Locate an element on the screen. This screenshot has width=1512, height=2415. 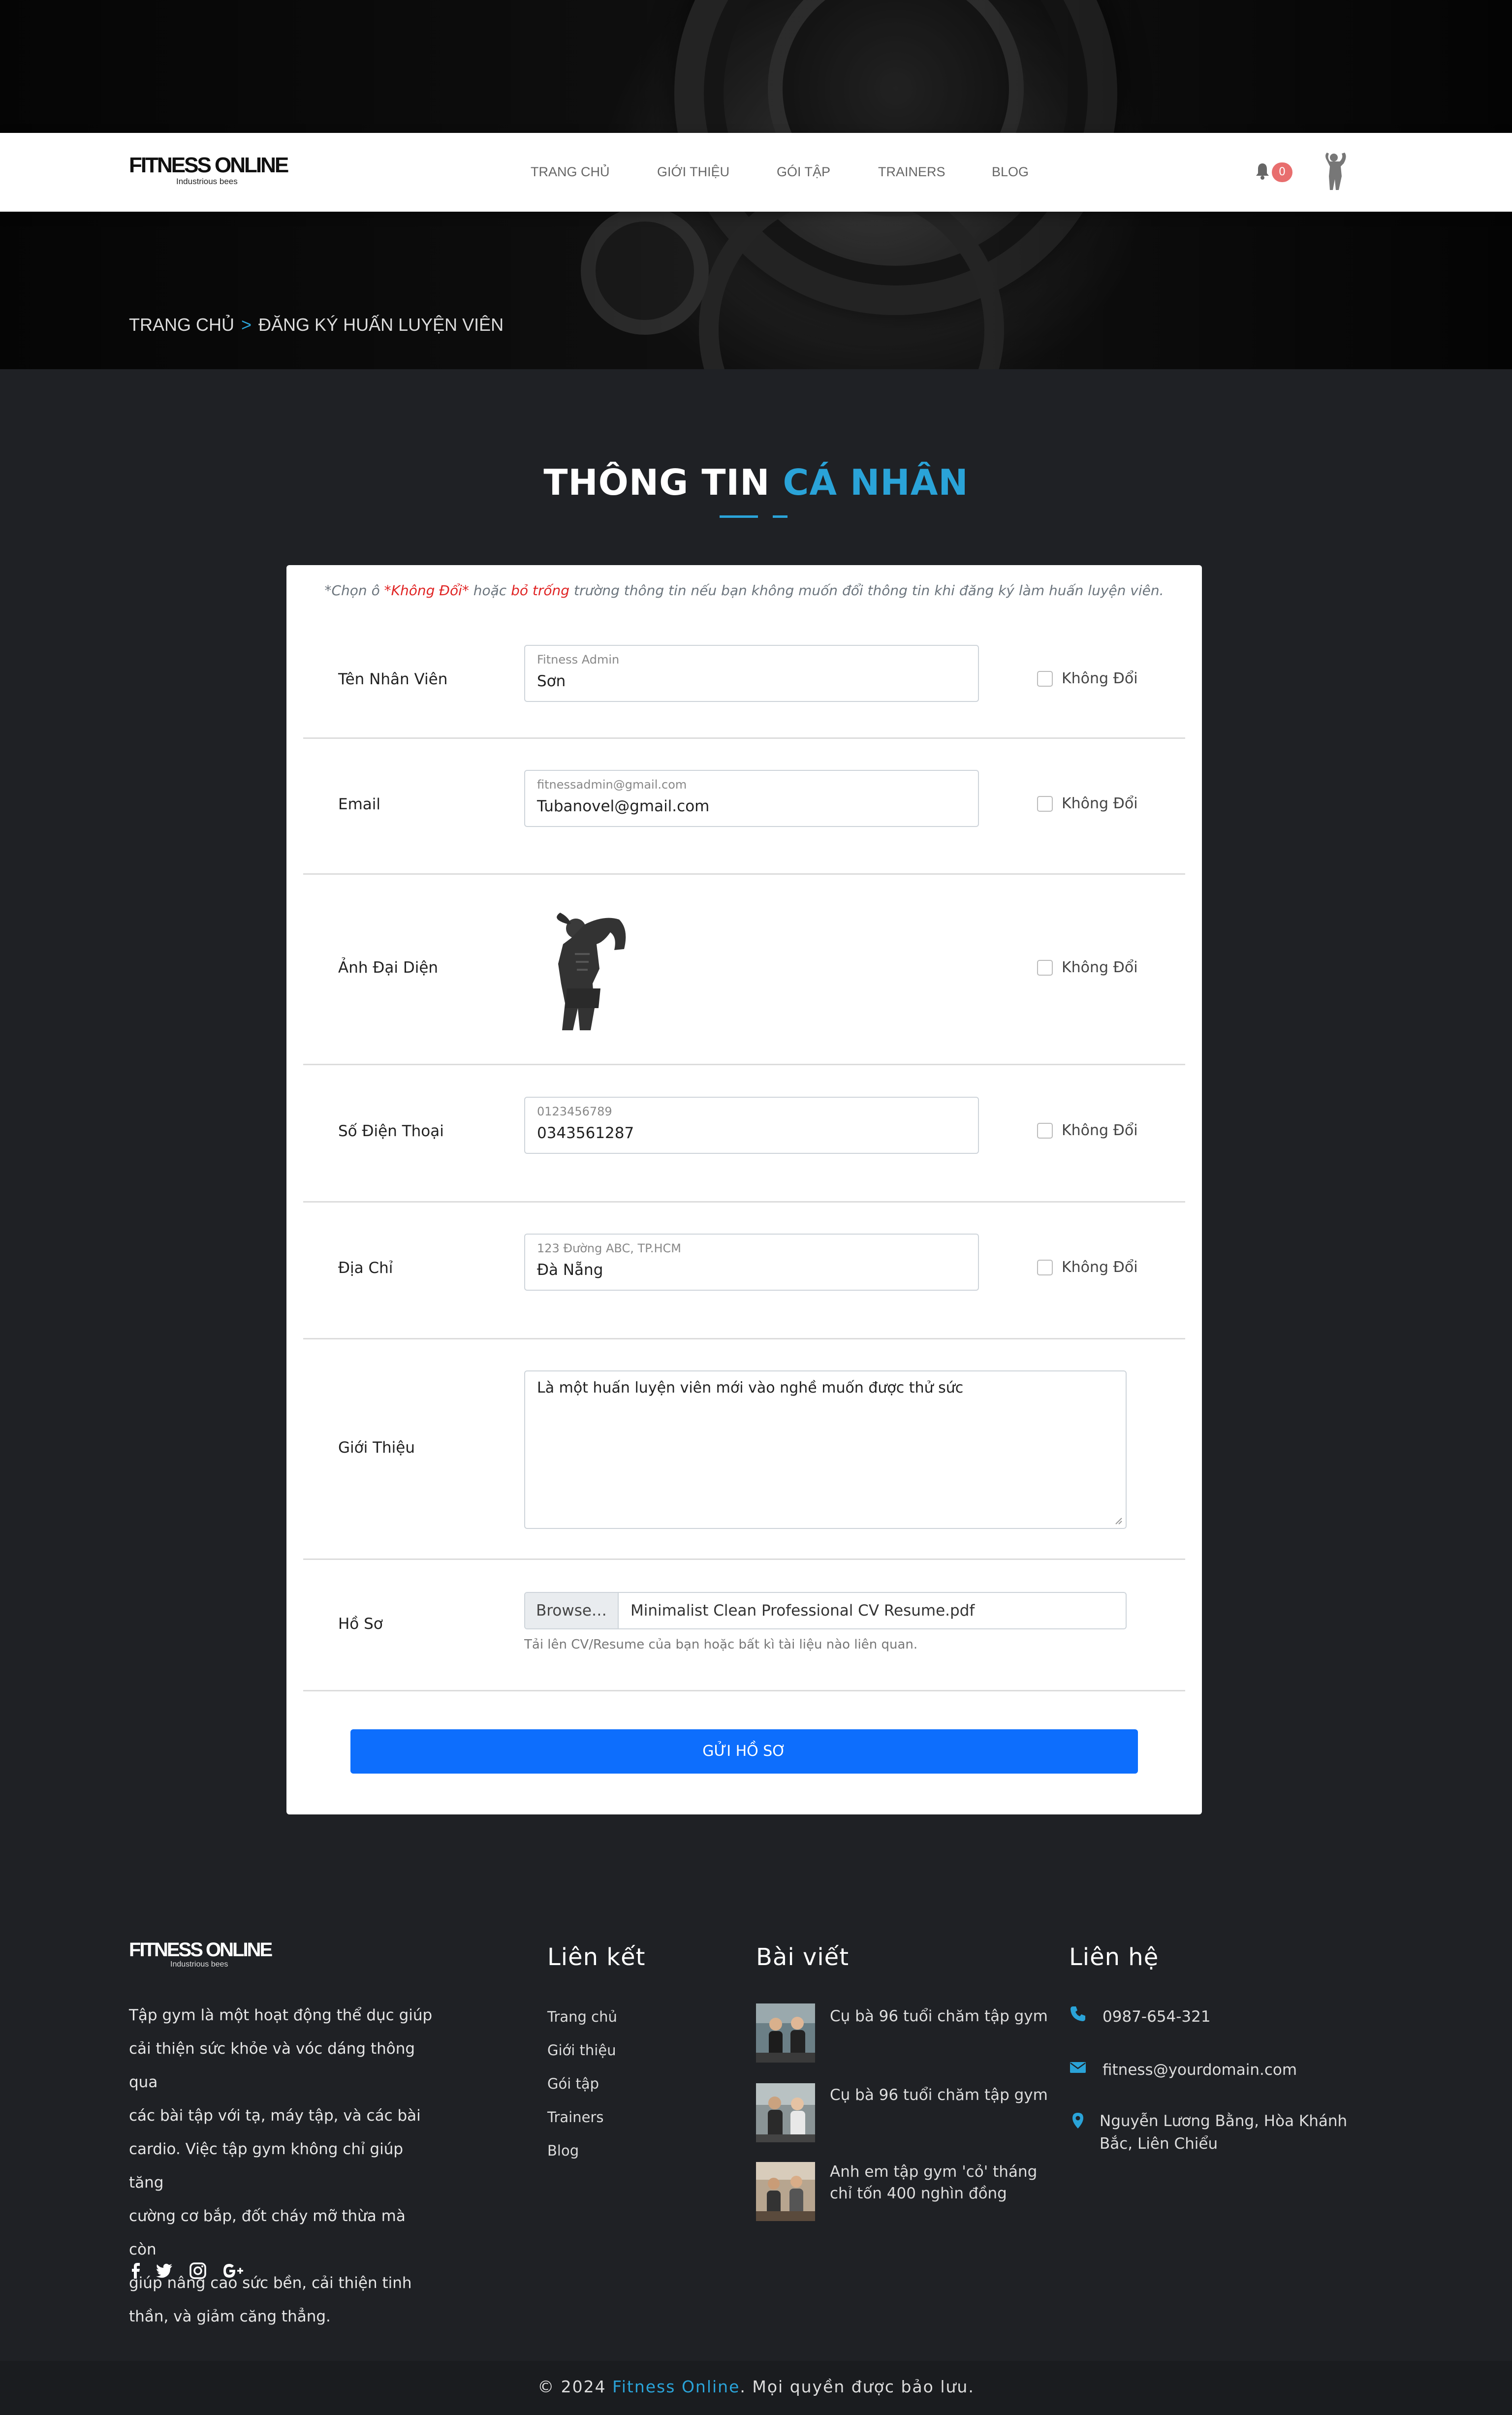
name-field: Fitness Admin Sơn is located at coordinates (751, 674).